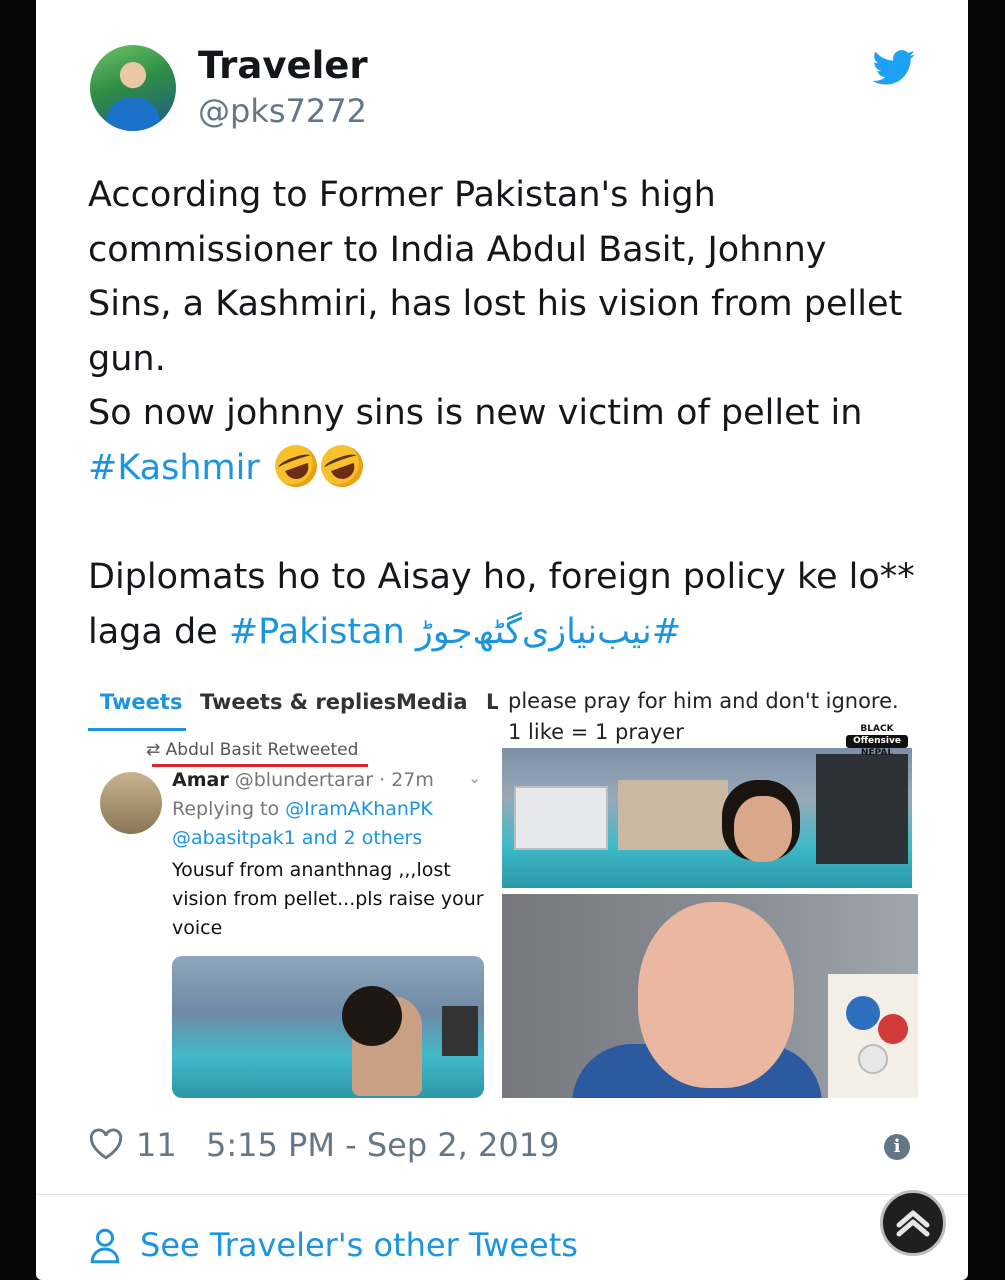  I want to click on profile-tabs: Tweets Tweets & replies Media L, so click(293, 710).